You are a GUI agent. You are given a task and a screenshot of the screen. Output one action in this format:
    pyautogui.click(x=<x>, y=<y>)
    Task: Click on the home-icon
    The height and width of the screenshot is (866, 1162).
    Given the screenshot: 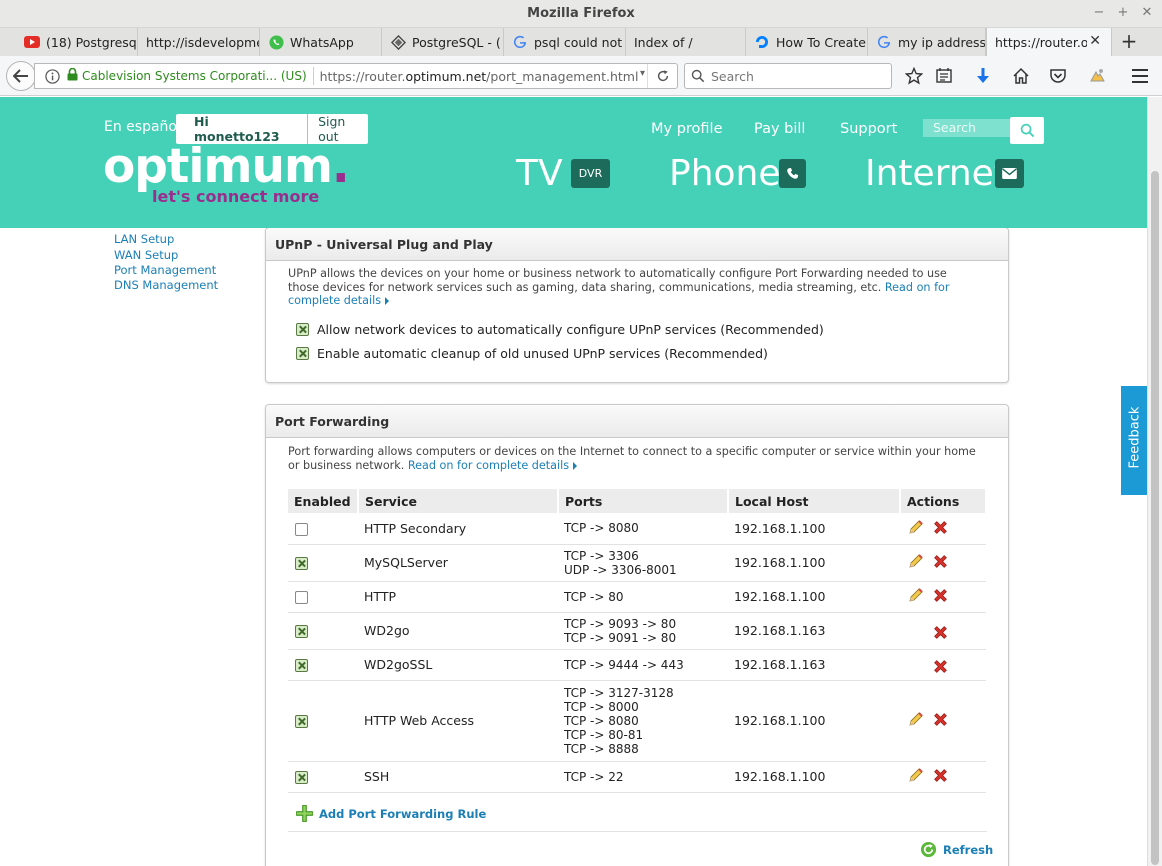 What is the action you would take?
    pyautogui.click(x=1021, y=76)
    